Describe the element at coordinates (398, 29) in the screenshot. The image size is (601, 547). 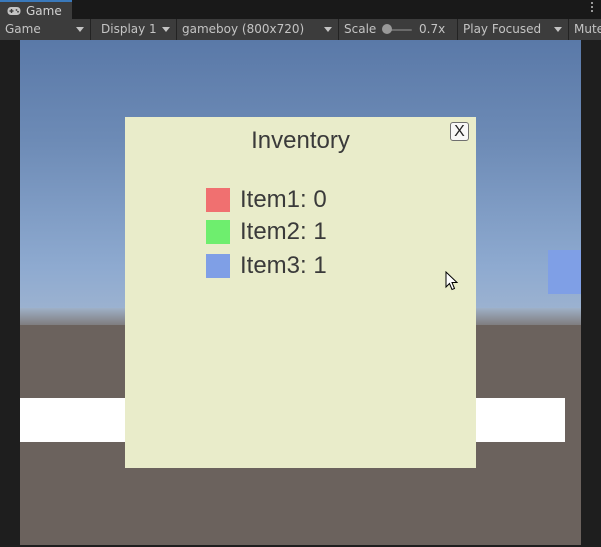
I see `scale-control: Scale 0.7x` at that location.